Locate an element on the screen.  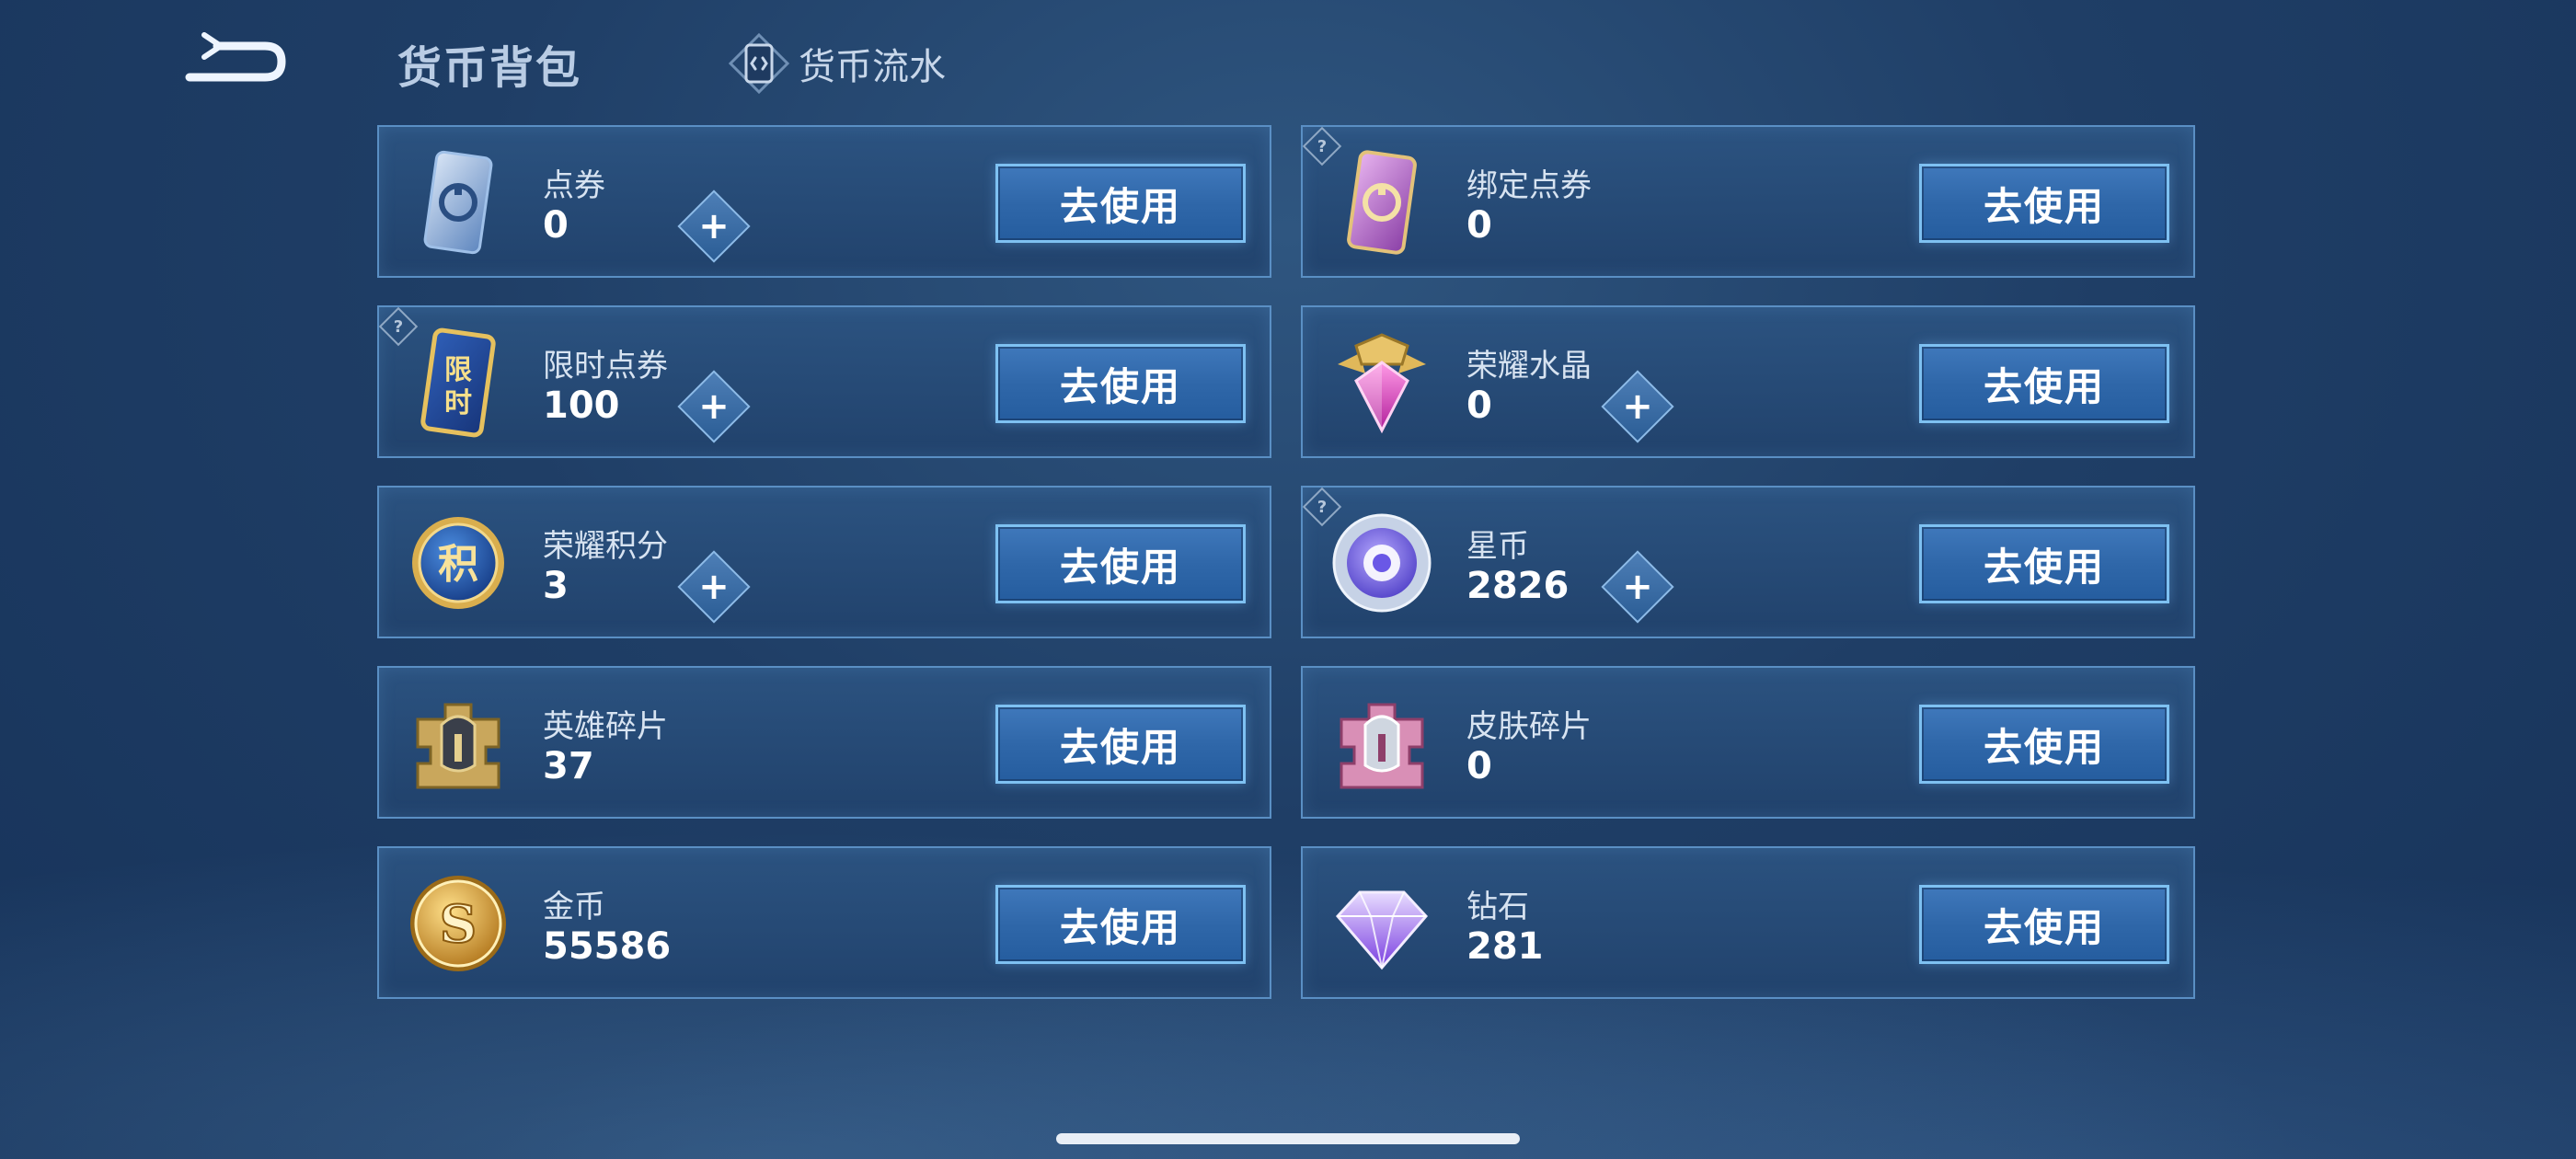
hero-fragment-icon is located at coordinates (458, 743).